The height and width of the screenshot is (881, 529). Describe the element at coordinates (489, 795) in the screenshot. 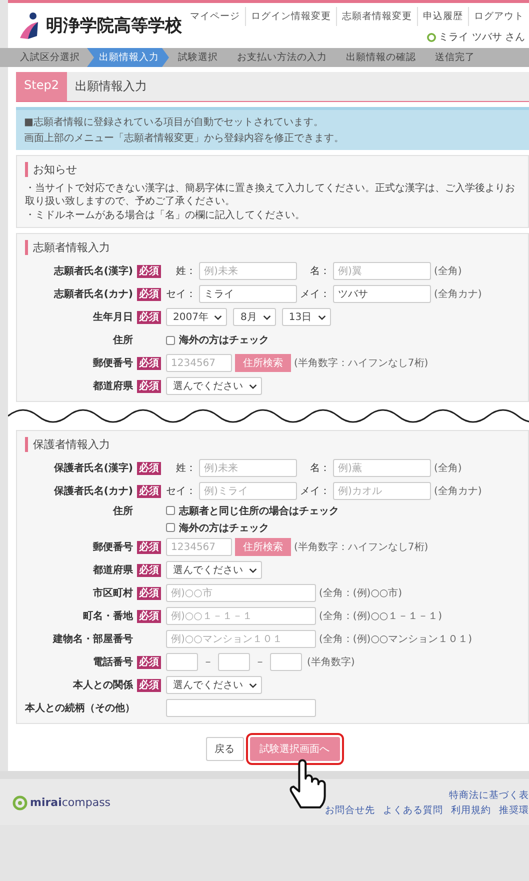

I see `footer-link: 特商法に基づく表` at that location.